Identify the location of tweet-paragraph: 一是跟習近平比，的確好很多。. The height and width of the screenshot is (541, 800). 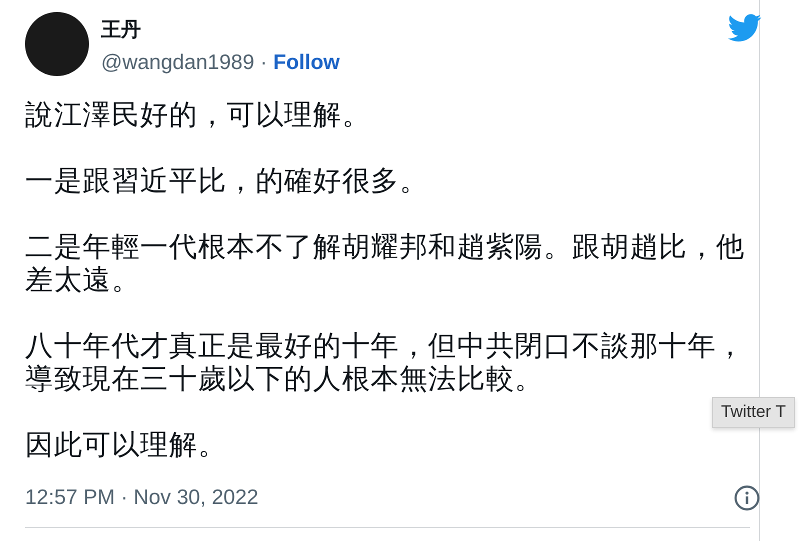
(227, 180).